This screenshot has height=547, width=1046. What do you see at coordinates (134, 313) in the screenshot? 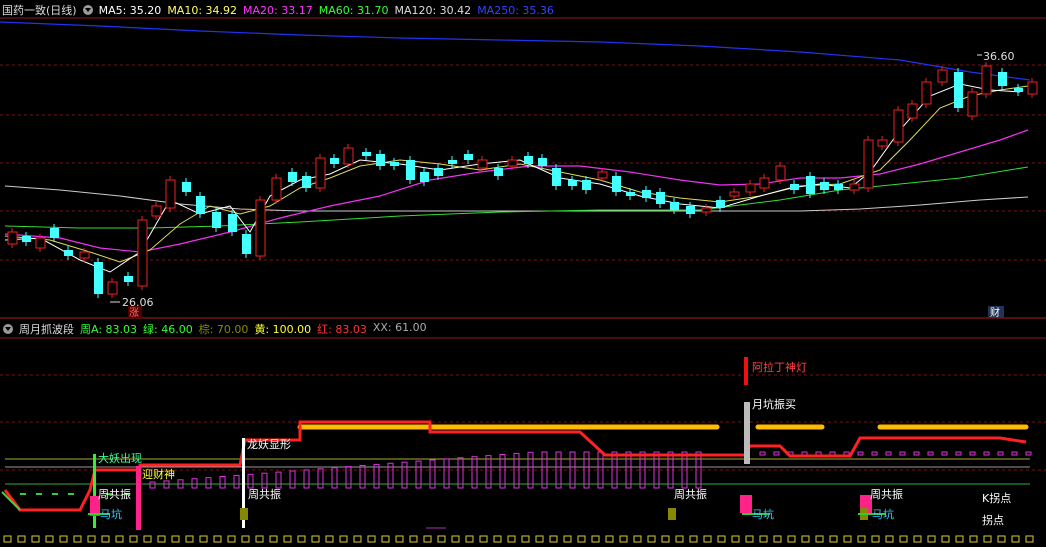
I see `zhang-badge: 涨` at bounding box center [134, 313].